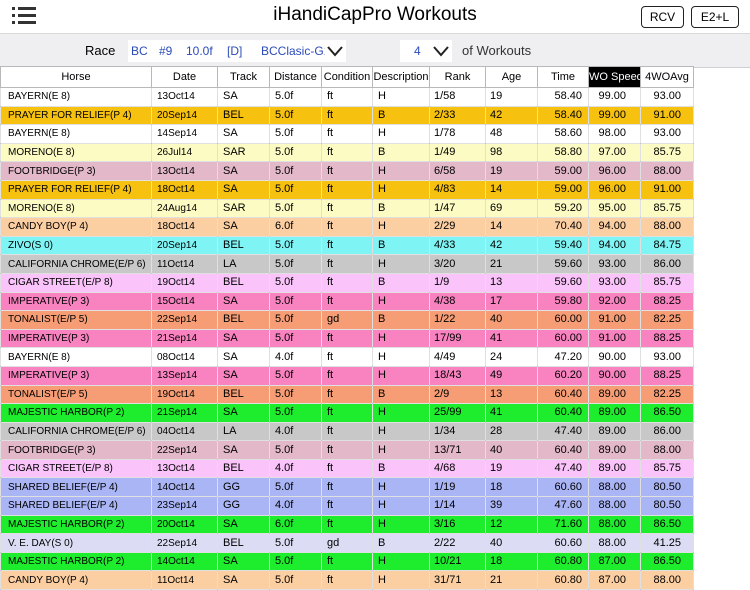 Image resolution: width=750 pixels, height=590 pixels. I want to click on time-cell: 58.40, so click(563, 97).